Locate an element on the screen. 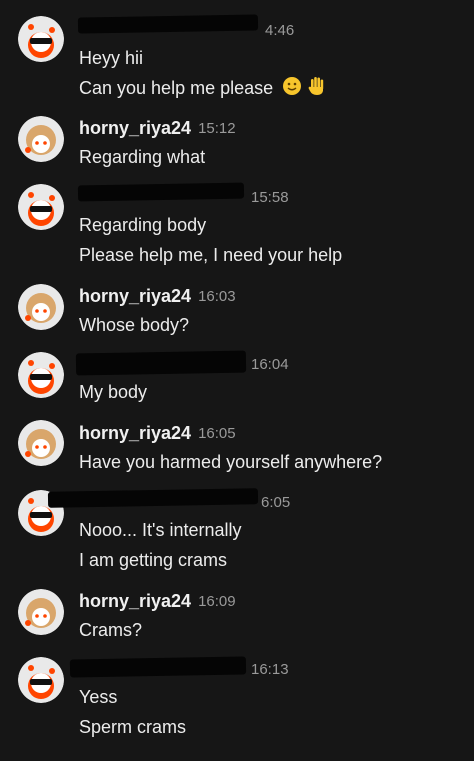 Image resolution: width=474 pixels, height=761 pixels. timestamp: 15:58 is located at coordinates (270, 197).